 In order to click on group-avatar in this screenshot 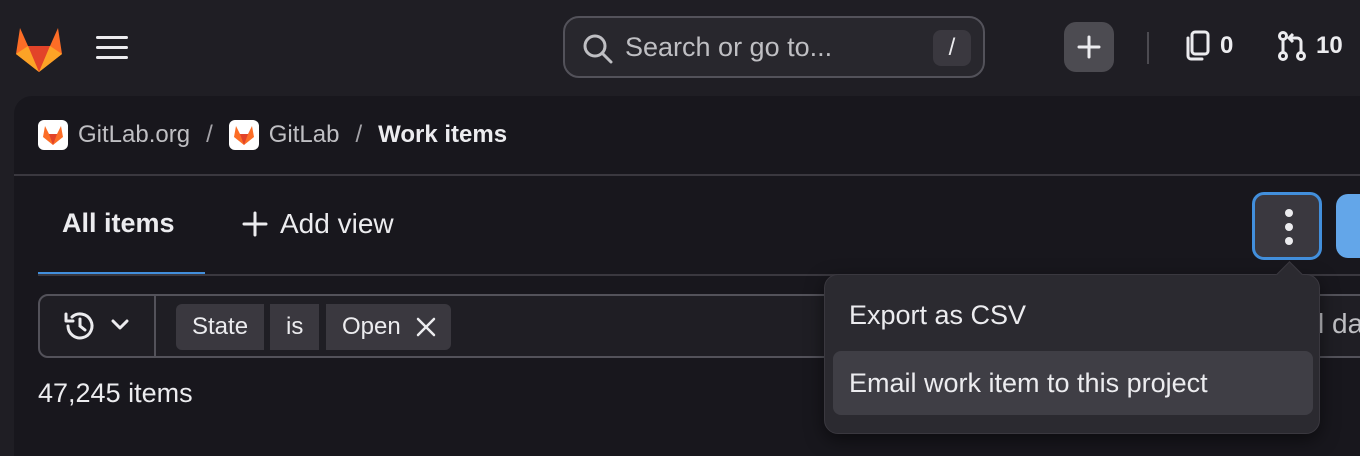, I will do `click(53, 135)`.